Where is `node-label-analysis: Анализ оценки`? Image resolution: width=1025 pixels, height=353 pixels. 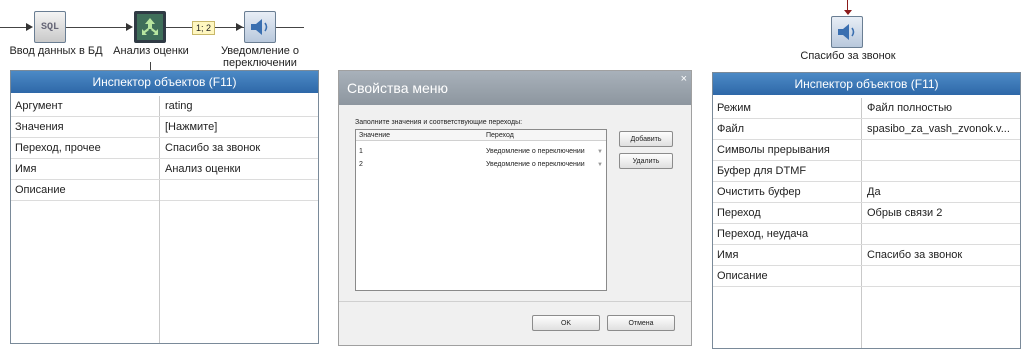 node-label-analysis: Анализ оценки is located at coordinates (151, 51).